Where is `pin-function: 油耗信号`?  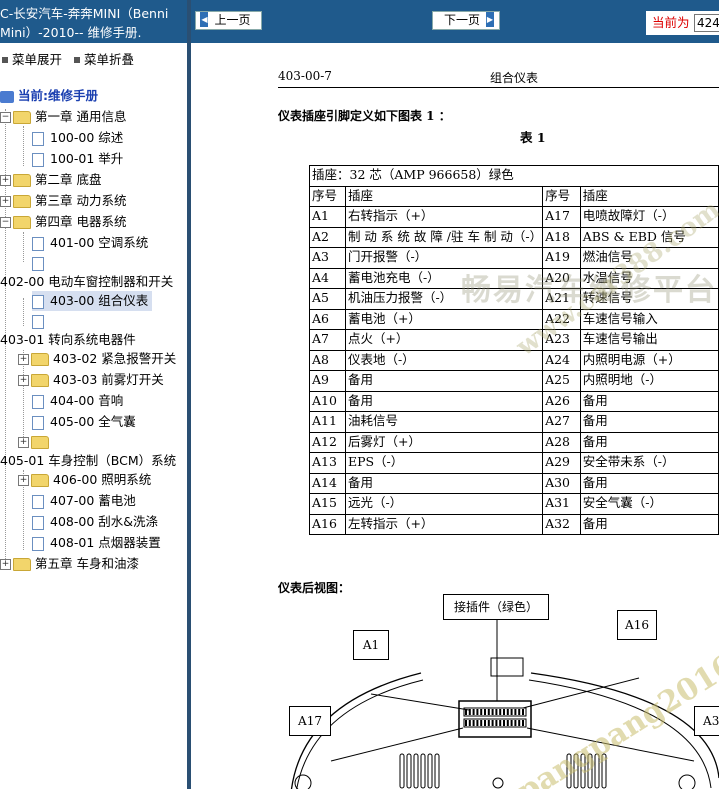
pin-function: 油耗信号 is located at coordinates (444, 422).